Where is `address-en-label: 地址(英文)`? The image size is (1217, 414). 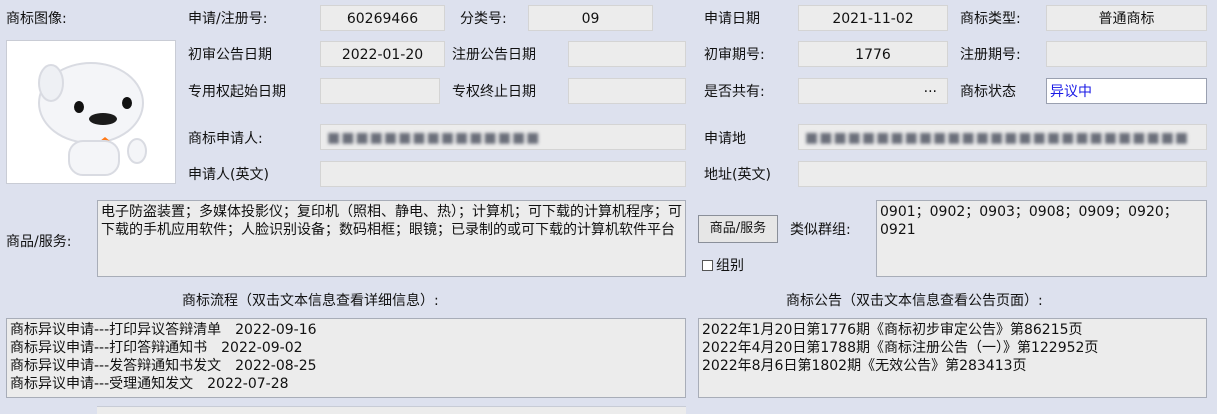
address-en-label: 地址(英文) is located at coordinates (737, 175).